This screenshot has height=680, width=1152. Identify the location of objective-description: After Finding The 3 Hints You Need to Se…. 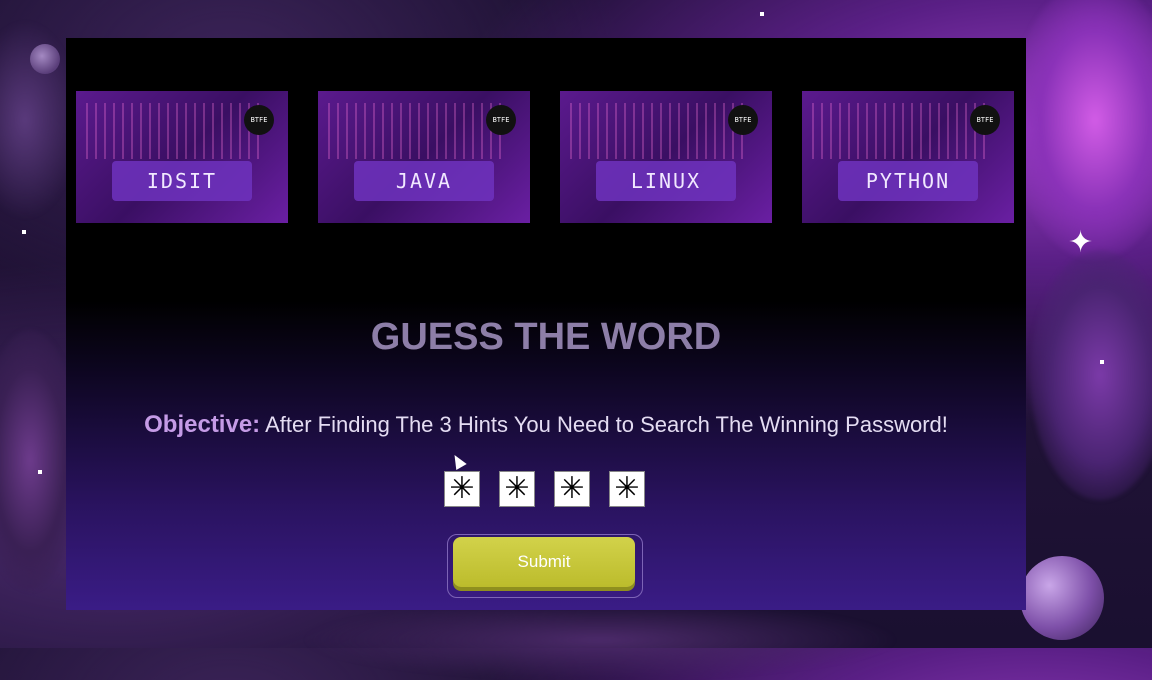
(604, 424).